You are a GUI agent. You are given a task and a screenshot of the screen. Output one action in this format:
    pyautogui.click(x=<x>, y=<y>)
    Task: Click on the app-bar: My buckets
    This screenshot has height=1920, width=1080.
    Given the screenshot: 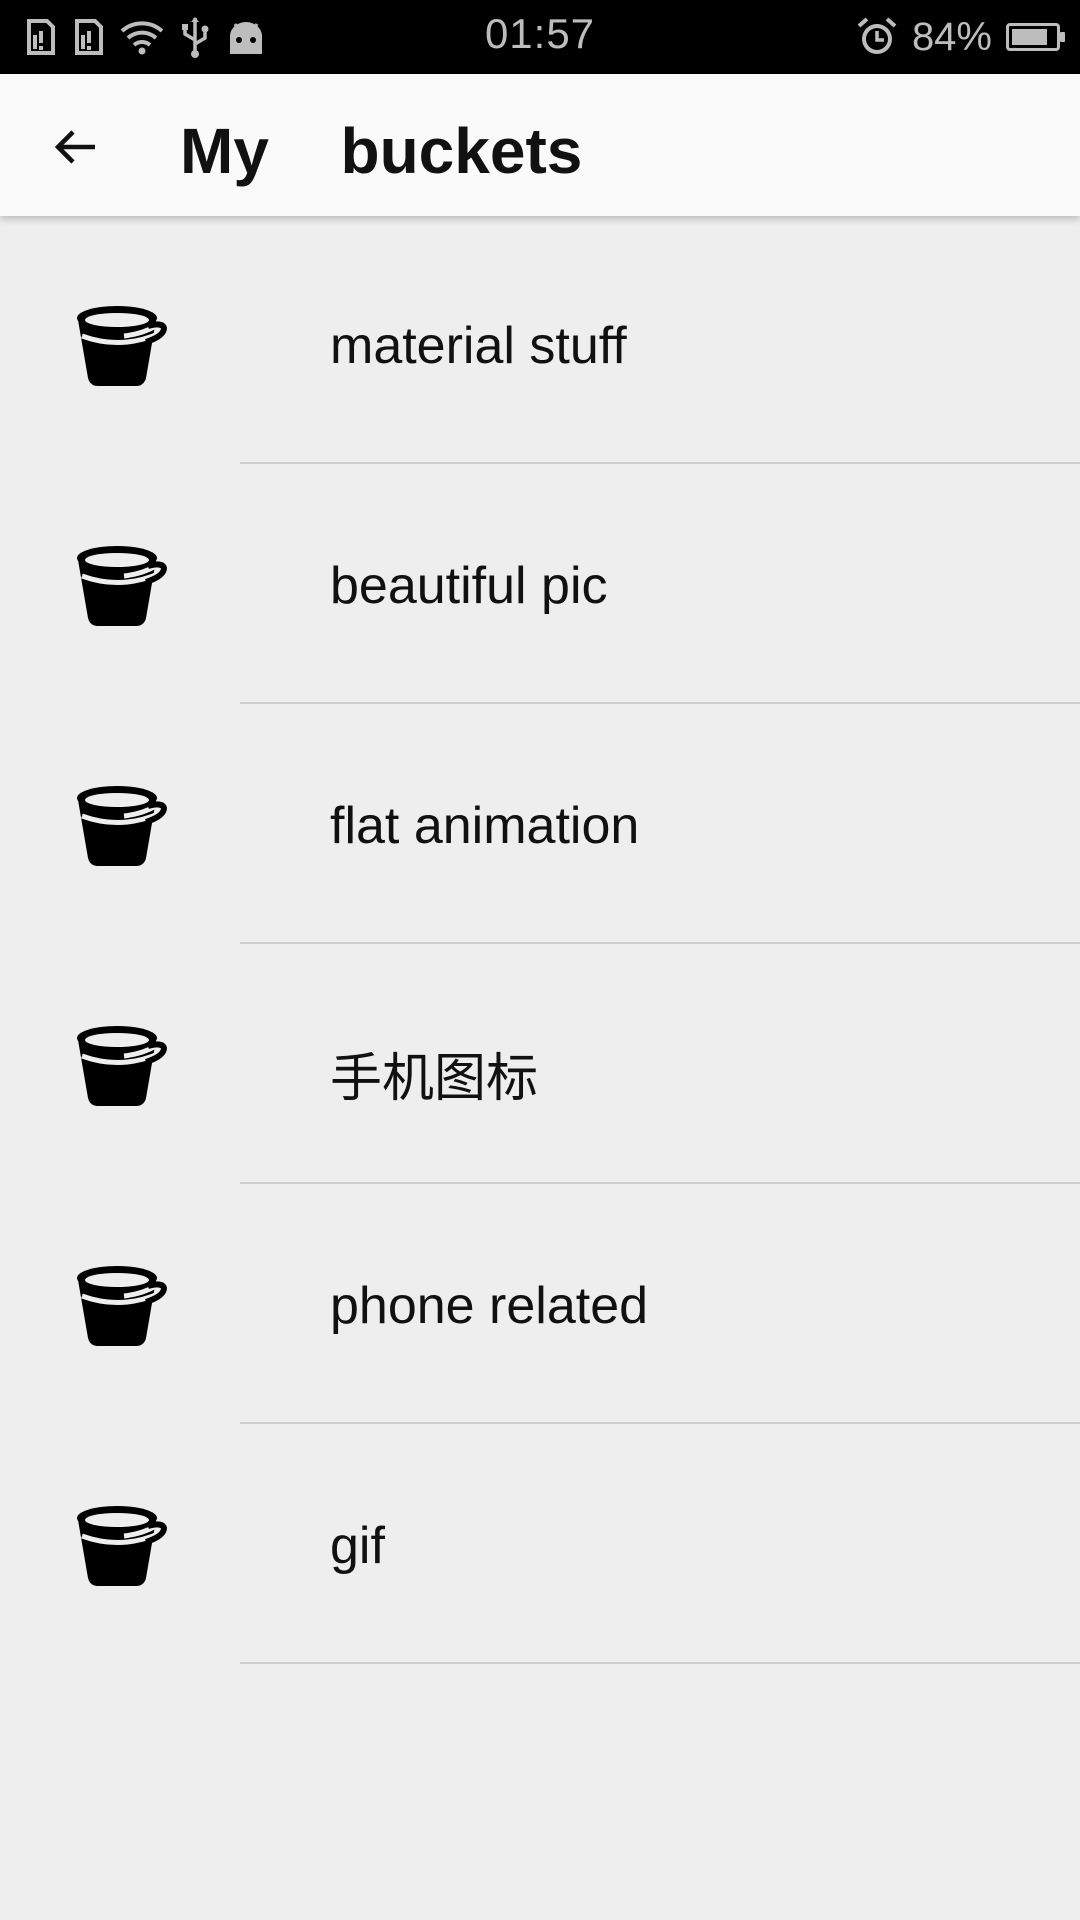 What is the action you would take?
    pyautogui.click(x=540, y=145)
    